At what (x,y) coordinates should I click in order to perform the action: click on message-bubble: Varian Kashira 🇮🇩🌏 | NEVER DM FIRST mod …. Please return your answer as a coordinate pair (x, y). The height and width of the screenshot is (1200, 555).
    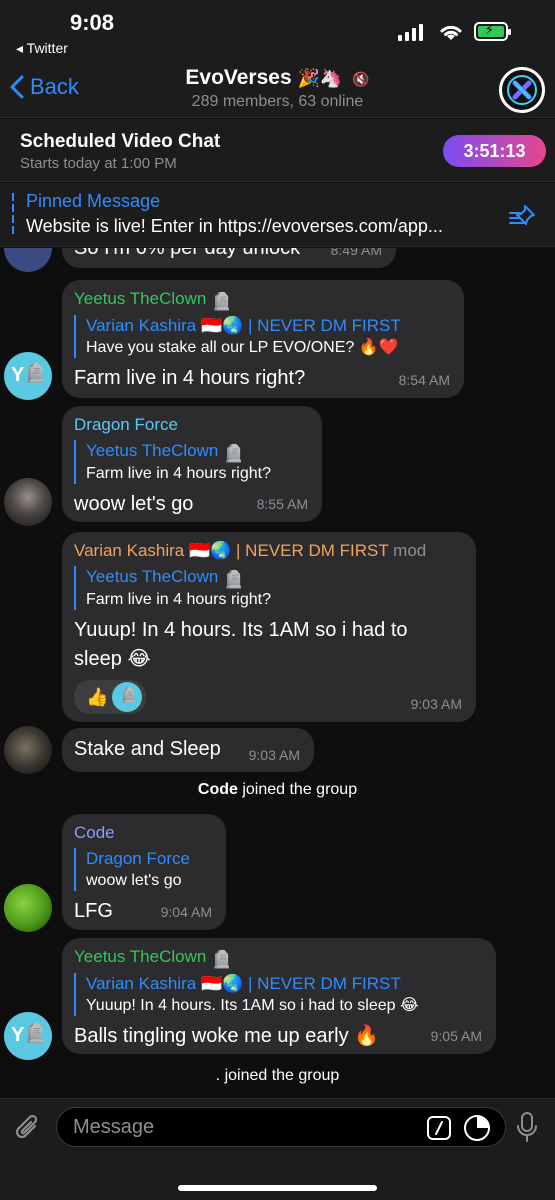
    Looking at the image, I should click on (269, 627).